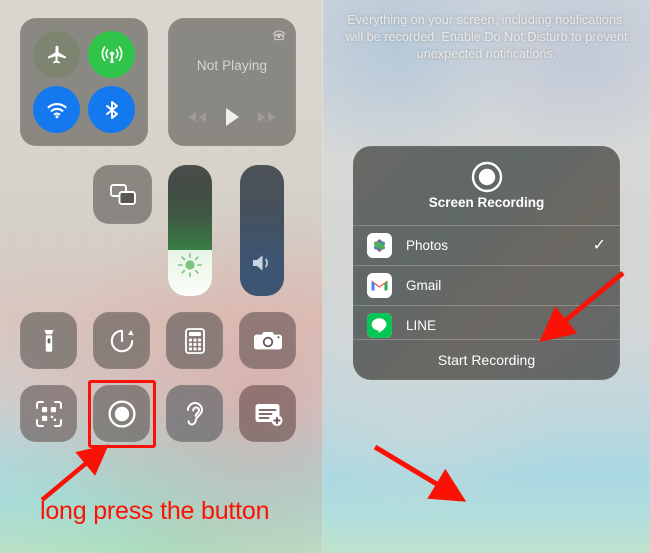 This screenshot has width=650, height=553. I want to click on wifi-icon, so click(56, 110).